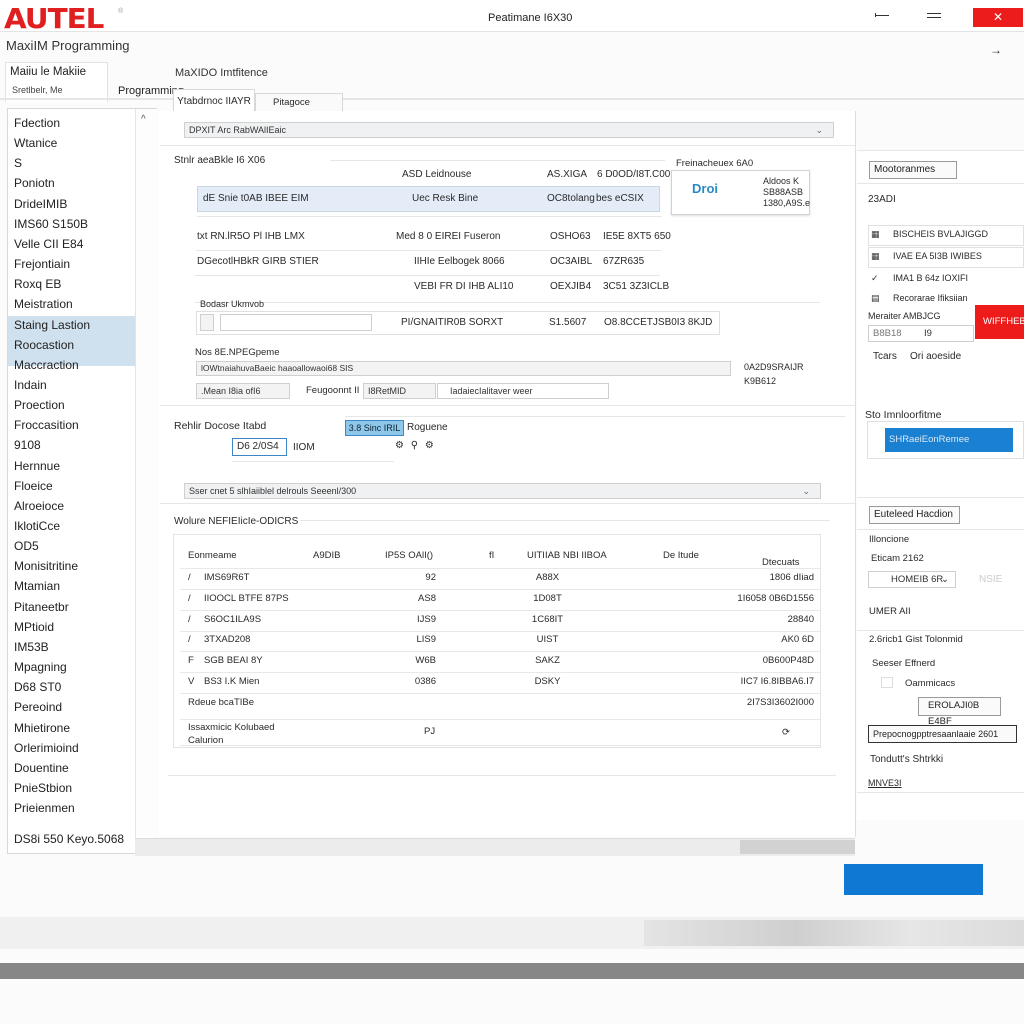 This screenshot has width=1024, height=1024. Describe the element at coordinates (207, 322) in the screenshot. I see `row-checkbox` at that location.